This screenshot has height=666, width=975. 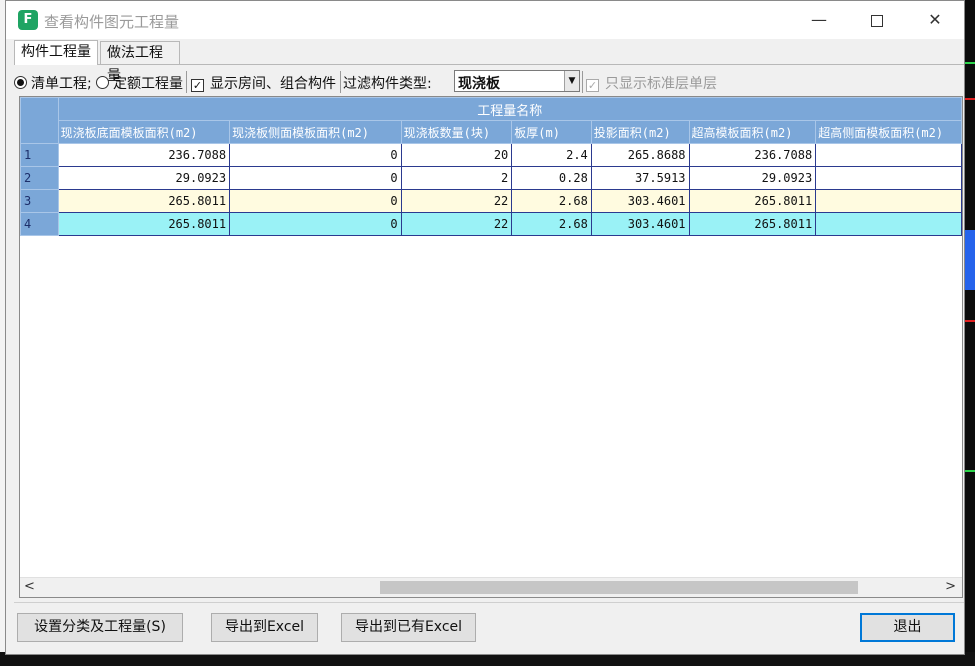 I want to click on checkbox-show-rooms: ✓ 显示房间、组合构件, so click(x=263, y=83).